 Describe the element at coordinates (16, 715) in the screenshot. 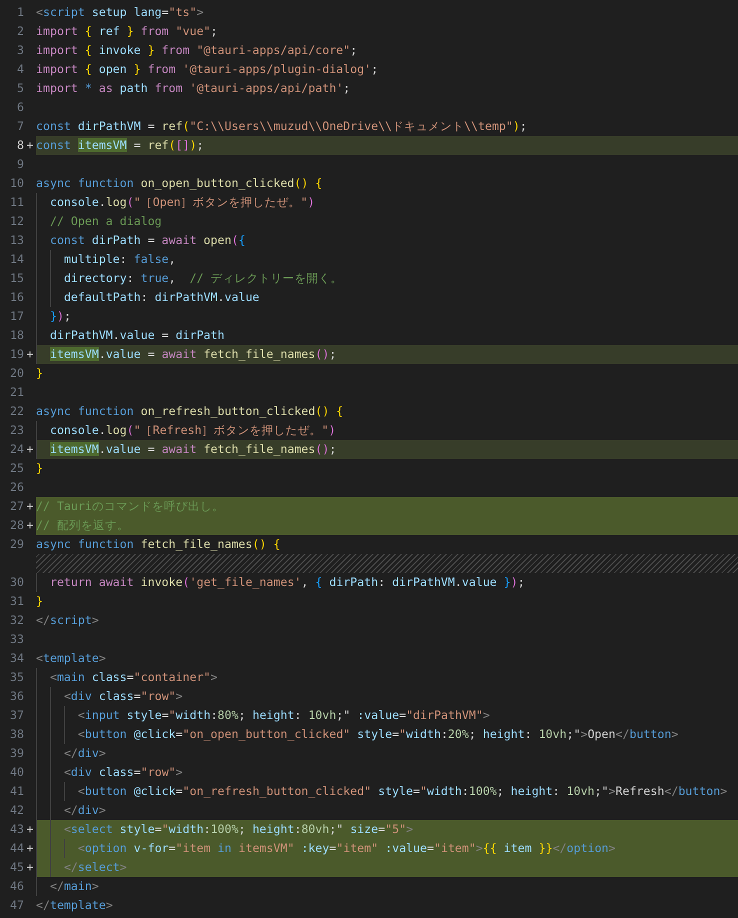

I see `line-number: 37` at that location.